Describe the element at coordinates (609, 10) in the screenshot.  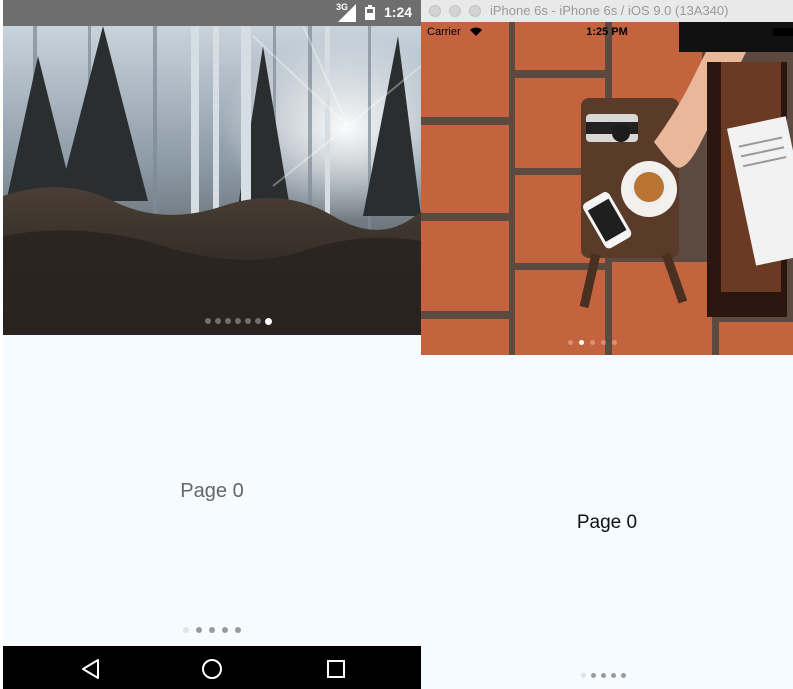
I see `simulator-title: iPhone 6s - iPhone 6s / iOS 9.0 (13A340)` at that location.